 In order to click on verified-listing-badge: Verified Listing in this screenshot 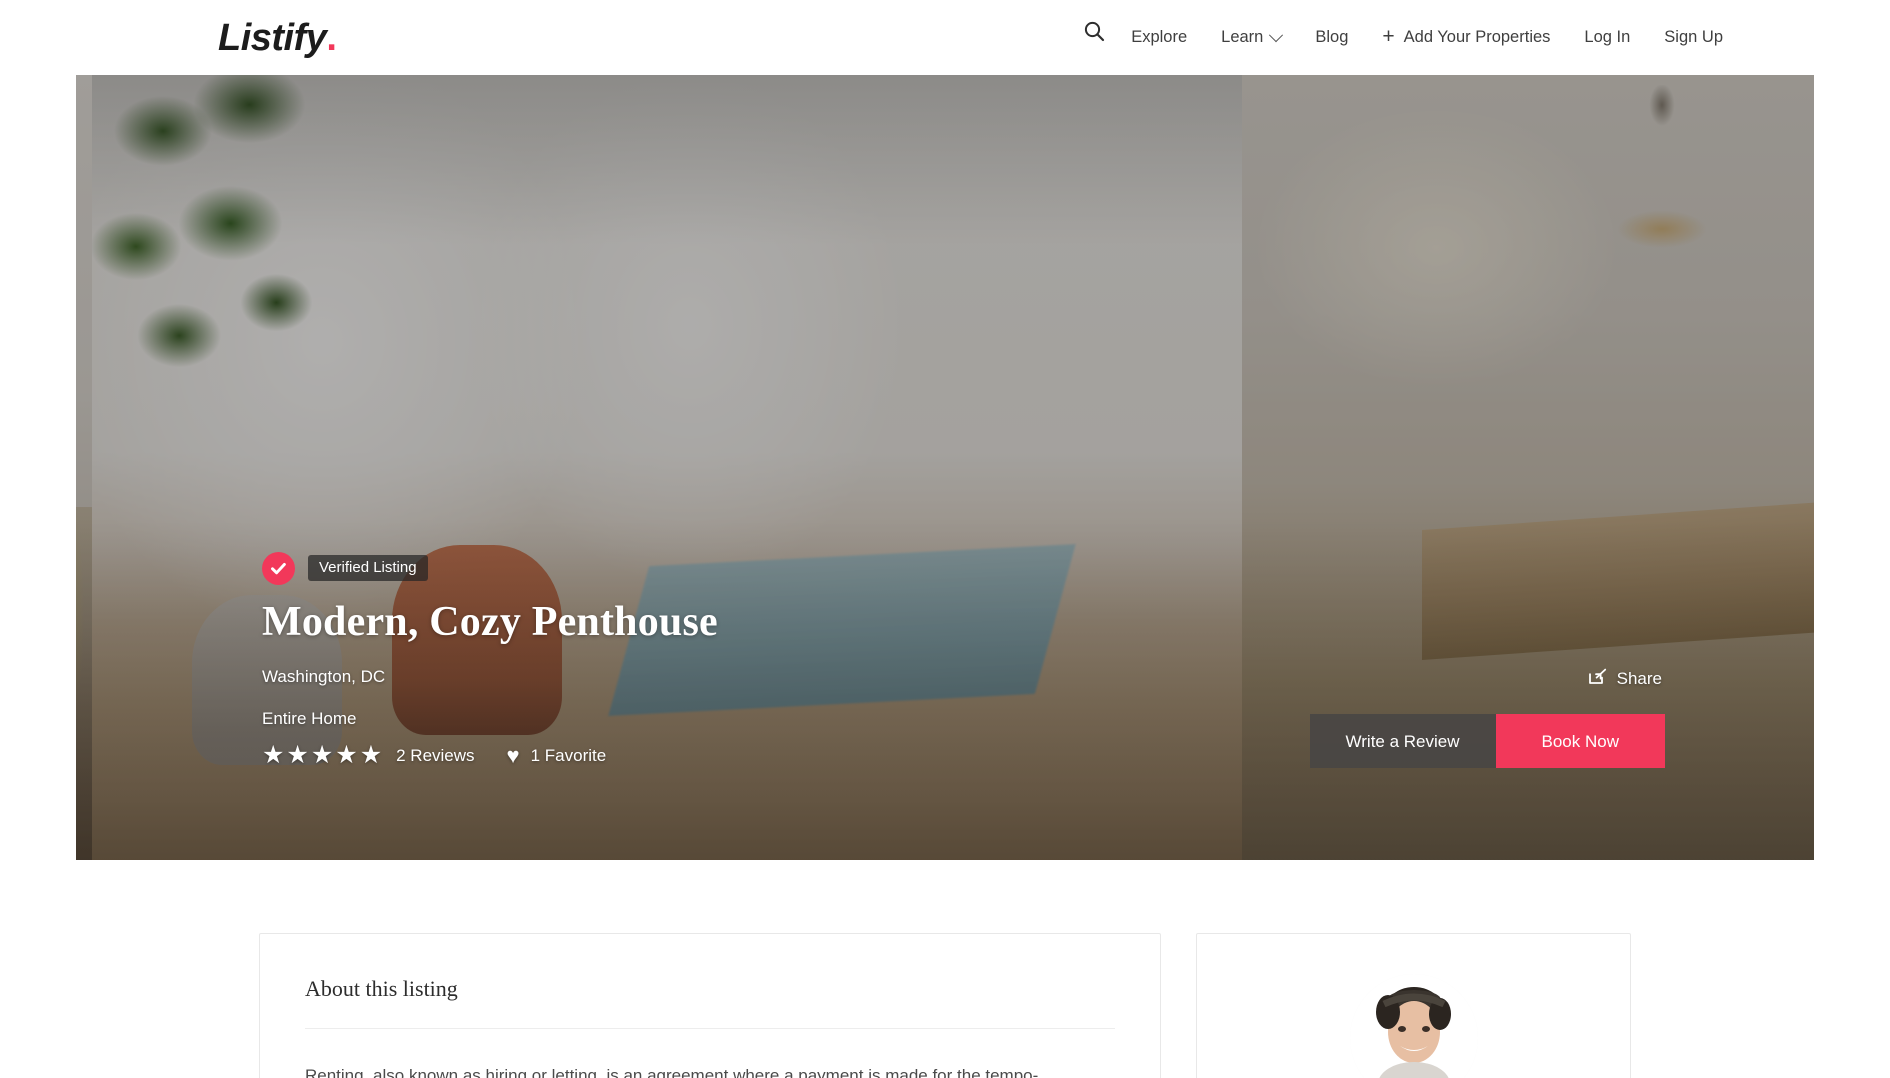, I will do `click(368, 568)`.